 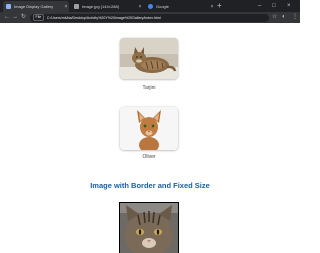 I want to click on tab-title: Image Display Gallery, so click(x=34, y=6).